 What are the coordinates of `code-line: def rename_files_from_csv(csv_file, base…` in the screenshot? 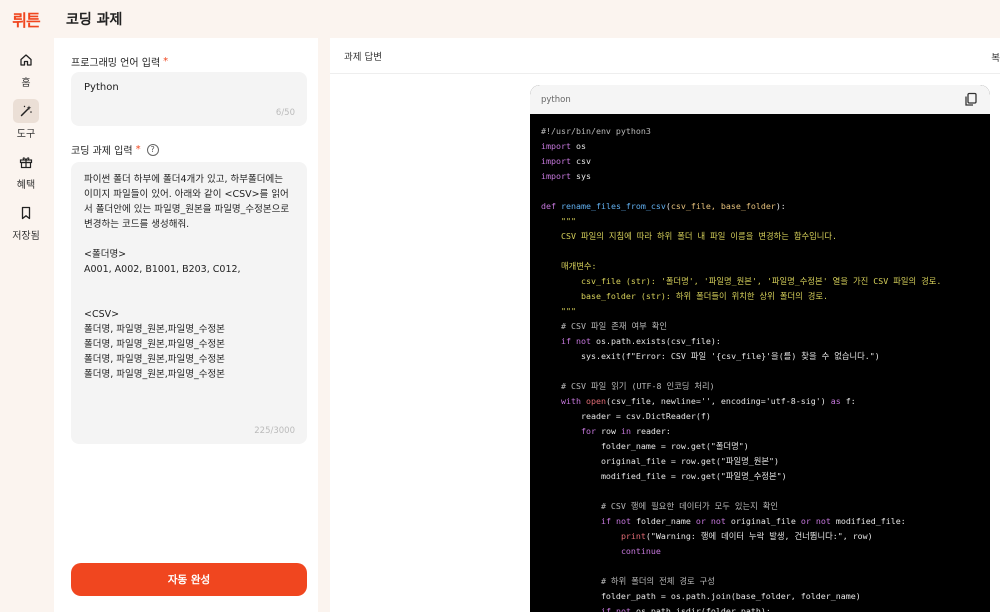 It's located at (760, 206).